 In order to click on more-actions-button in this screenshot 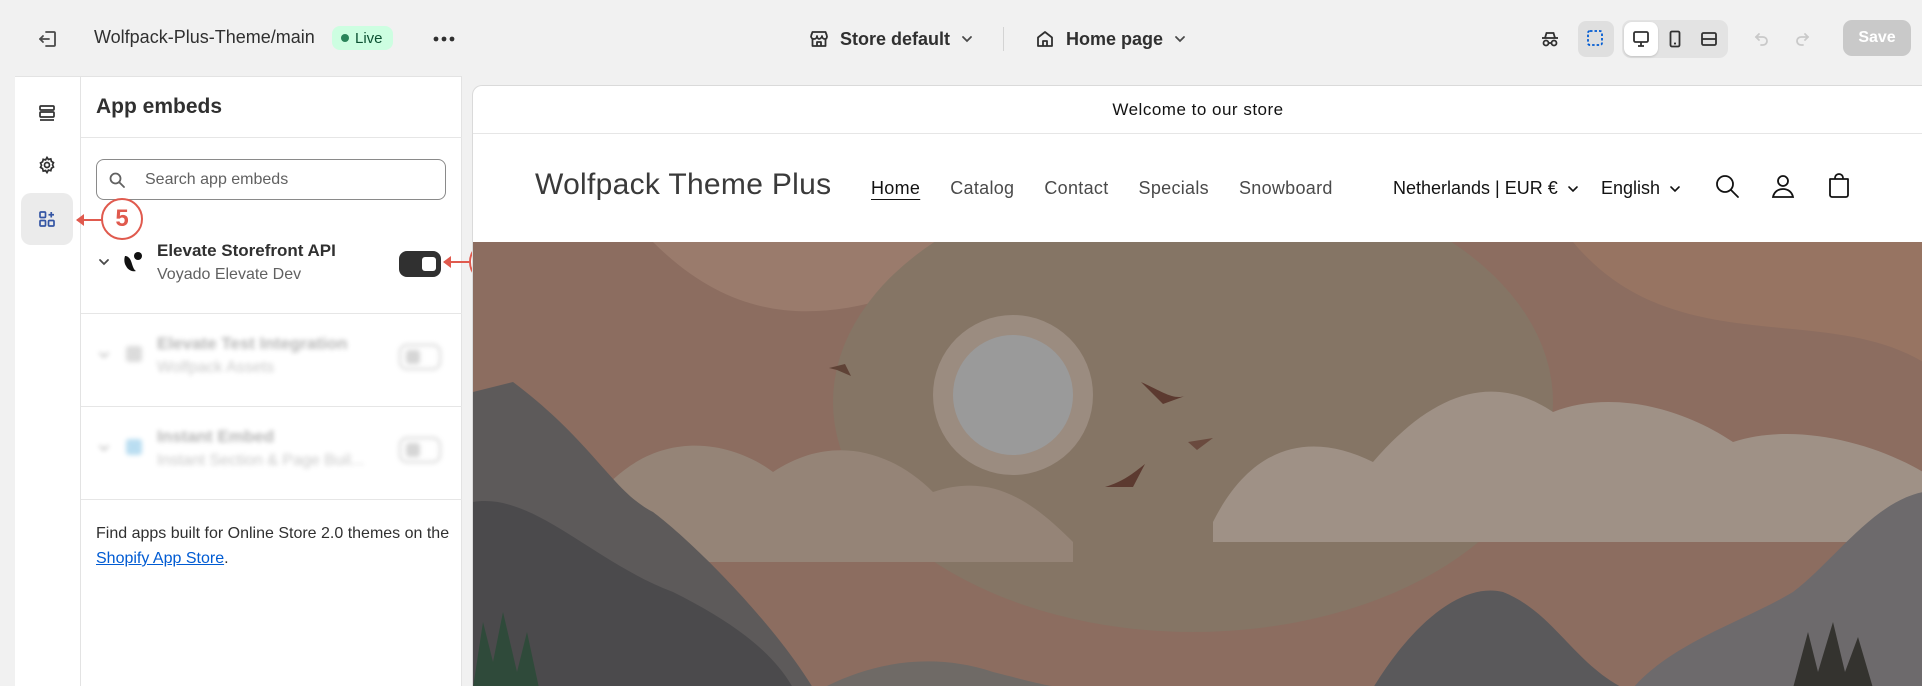, I will do `click(444, 39)`.